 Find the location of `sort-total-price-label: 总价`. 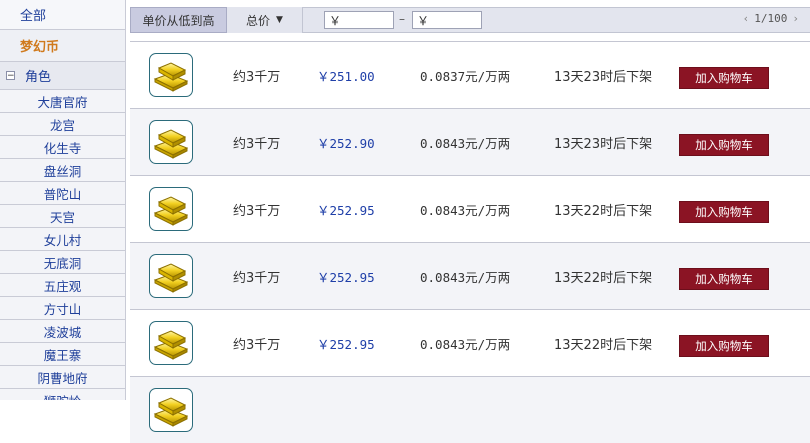

sort-total-price-label: 总价 is located at coordinates (258, 20).